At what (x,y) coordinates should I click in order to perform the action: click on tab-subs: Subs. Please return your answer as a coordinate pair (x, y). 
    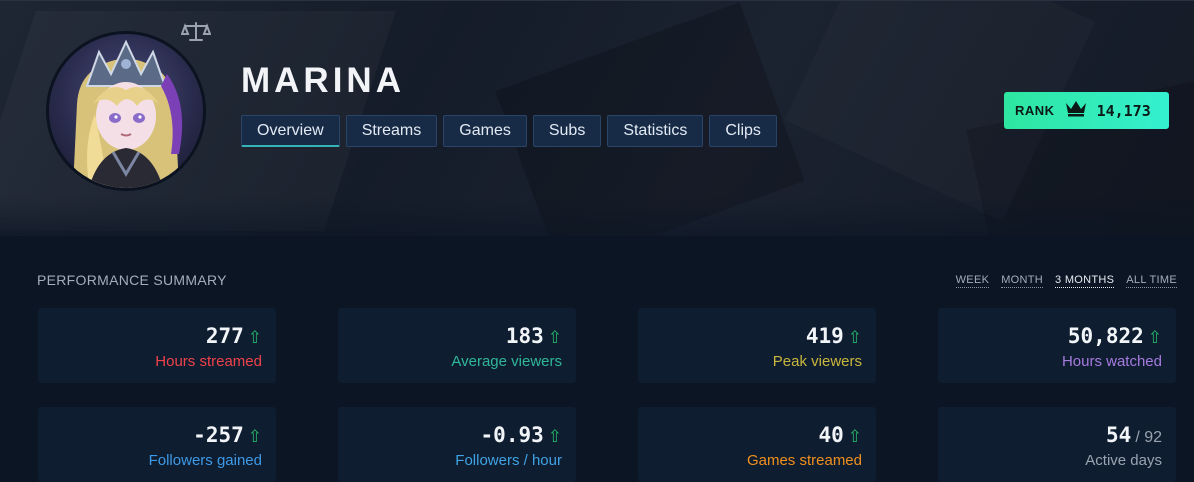
    Looking at the image, I should click on (567, 131).